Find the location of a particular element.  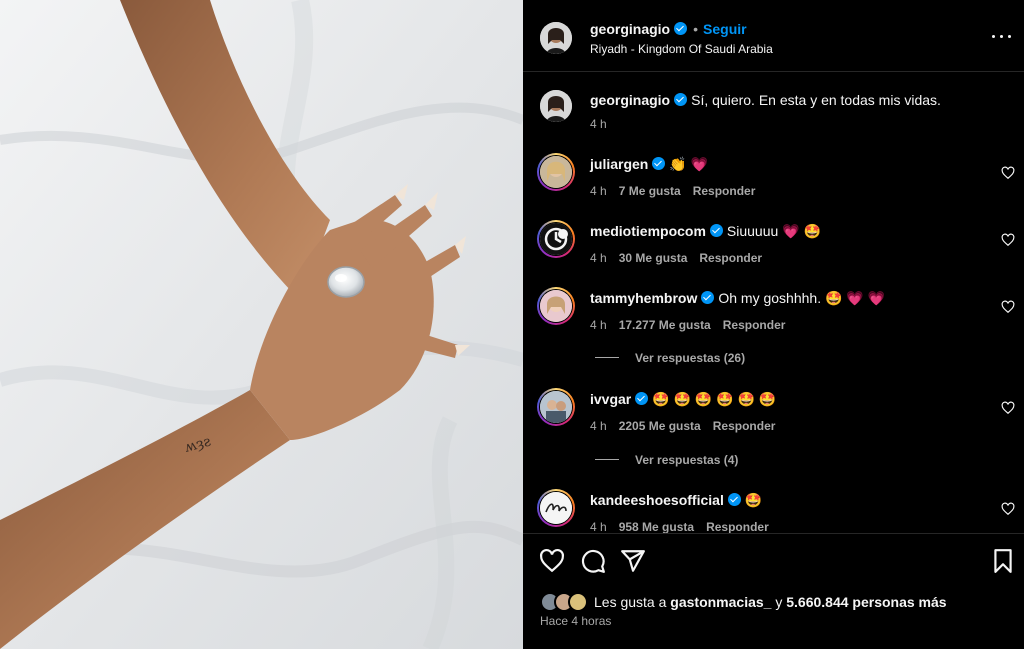

comment-text: Oh my goshhhh. 🤩 💗 💗 is located at coordinates (802, 298).